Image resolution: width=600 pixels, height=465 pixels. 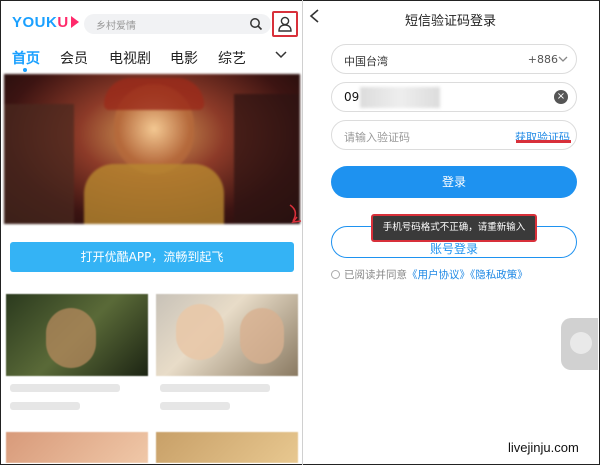 I want to click on banner-costume, so click(x=154, y=194).